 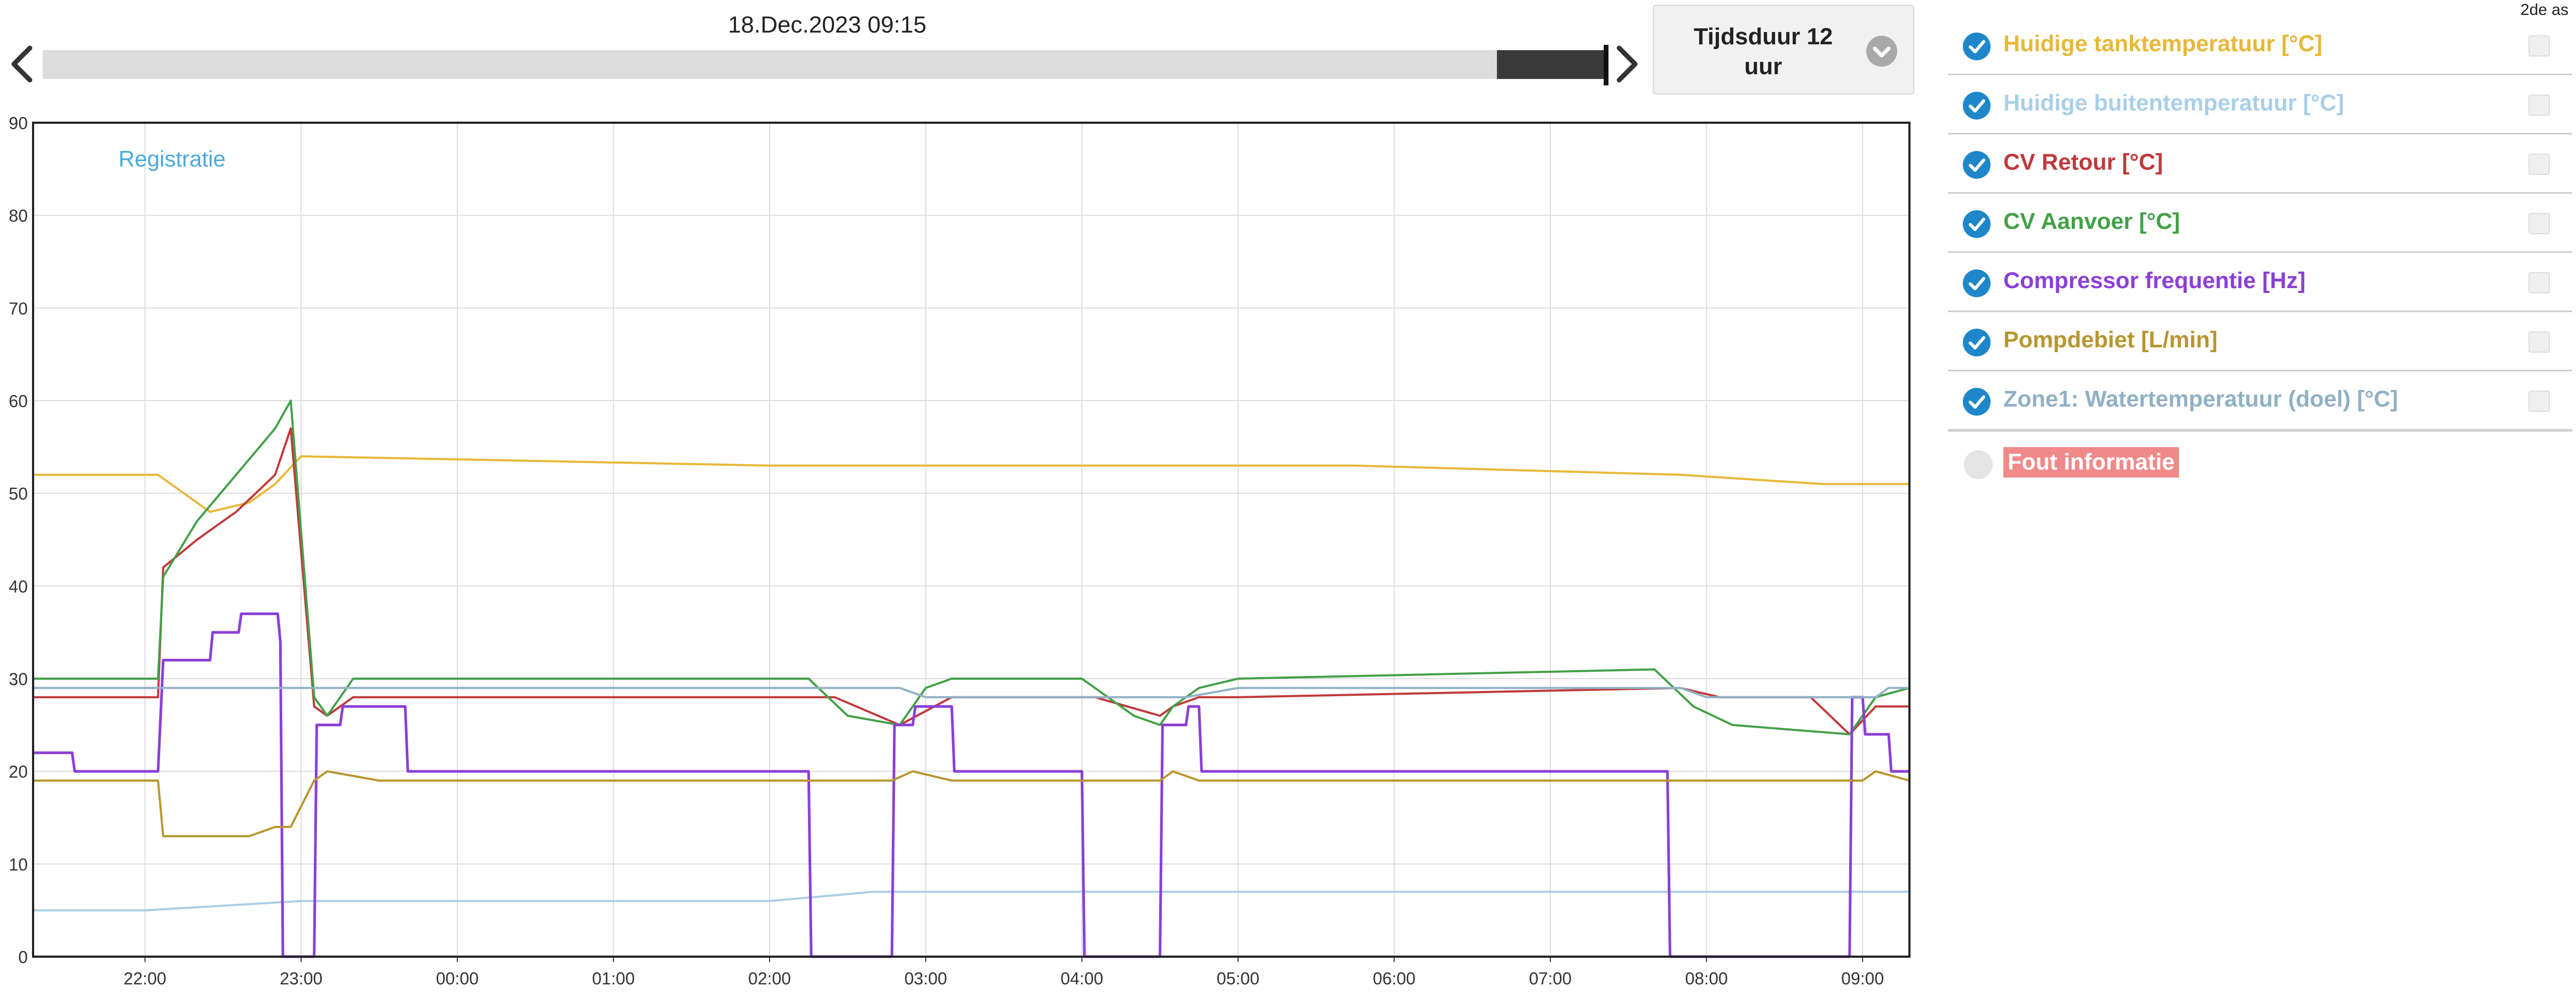 What do you see at coordinates (18, 772) in the screenshot?
I see `y-tick-label: 20` at bounding box center [18, 772].